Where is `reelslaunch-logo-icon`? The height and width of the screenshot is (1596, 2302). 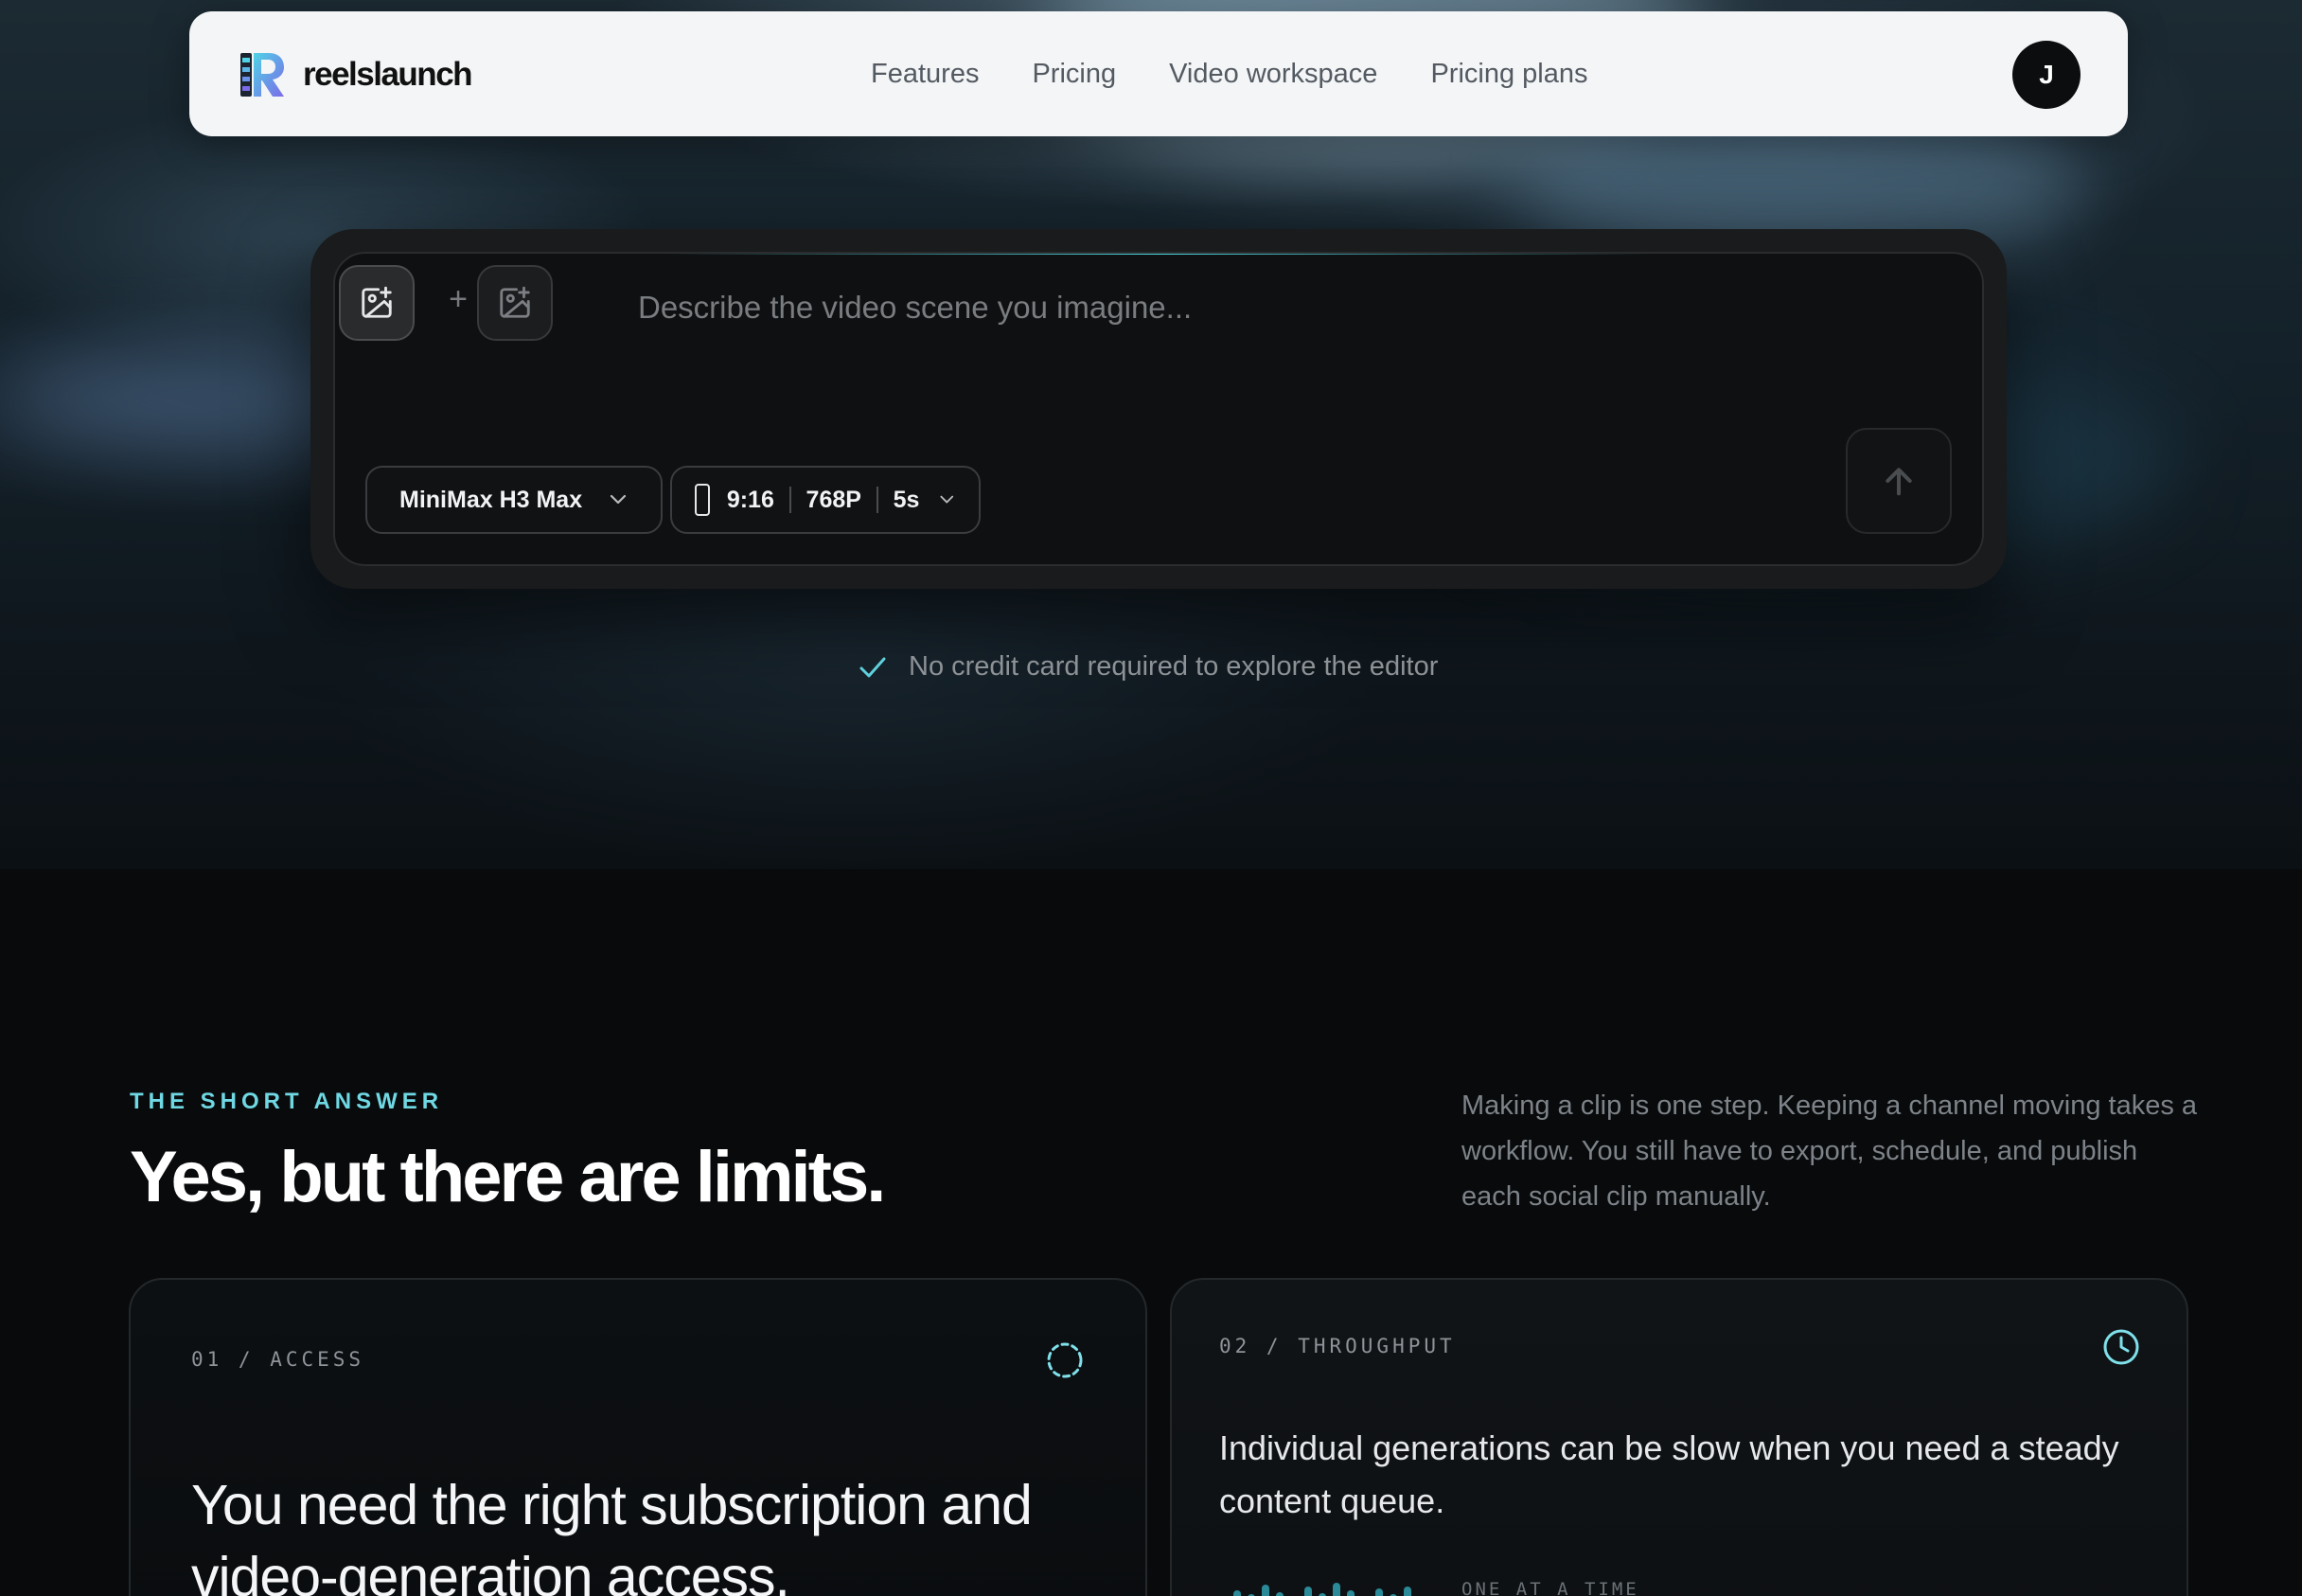 reelslaunch-logo-icon is located at coordinates (262, 75).